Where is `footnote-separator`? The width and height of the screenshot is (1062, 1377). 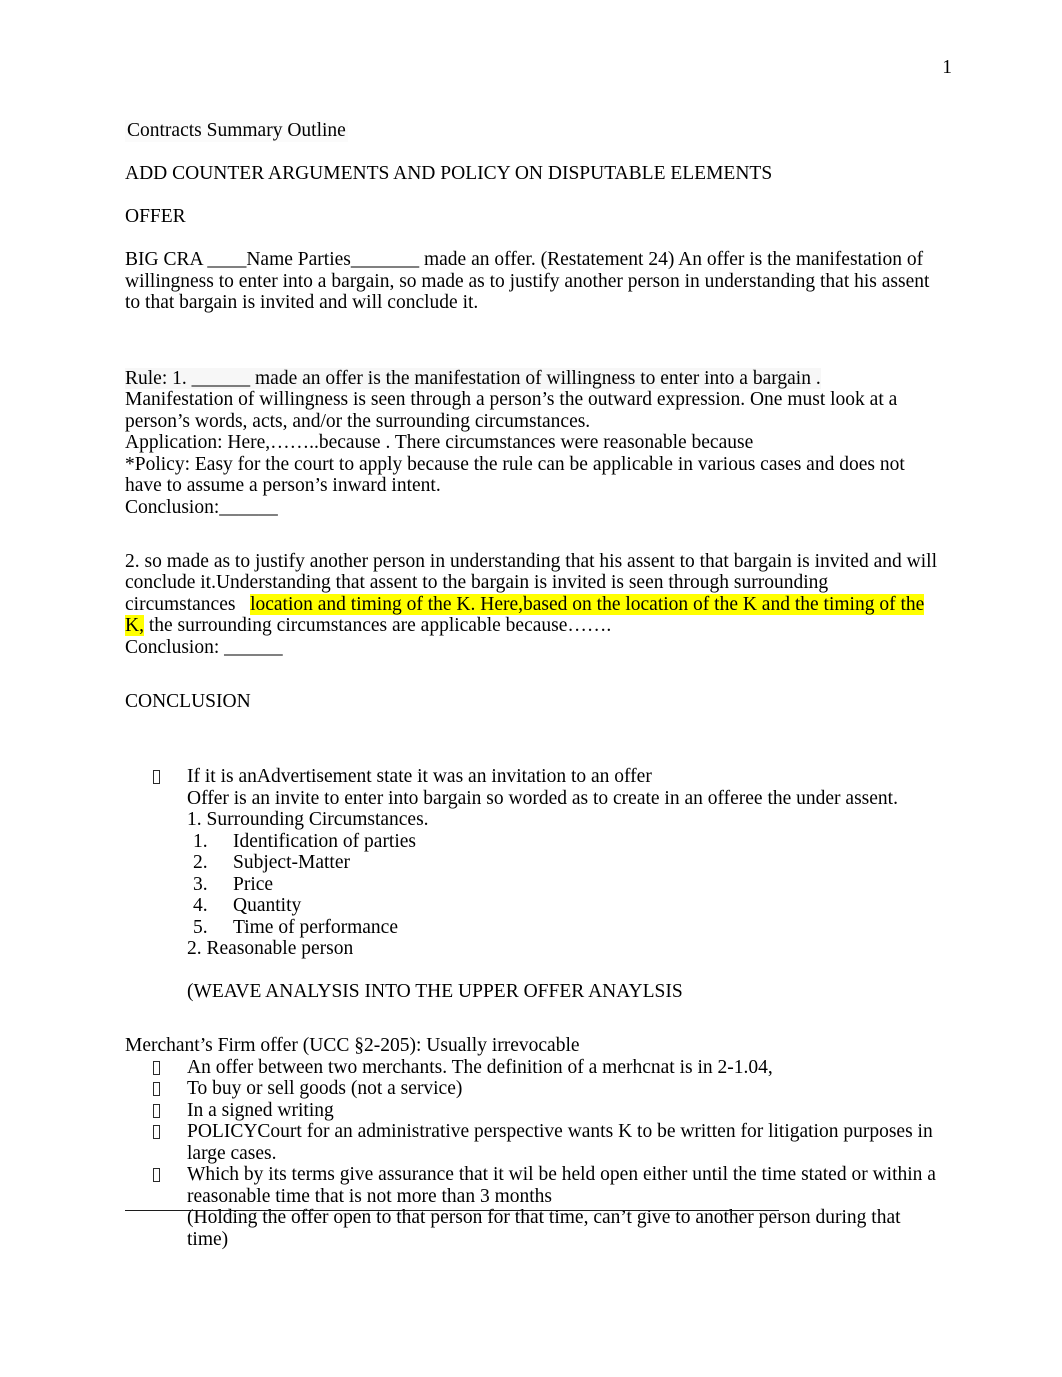 footnote-separator is located at coordinates (452, 1210).